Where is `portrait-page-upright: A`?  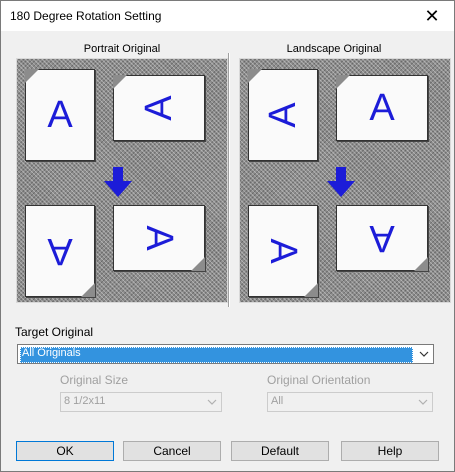 portrait-page-upright: A is located at coordinates (60, 115).